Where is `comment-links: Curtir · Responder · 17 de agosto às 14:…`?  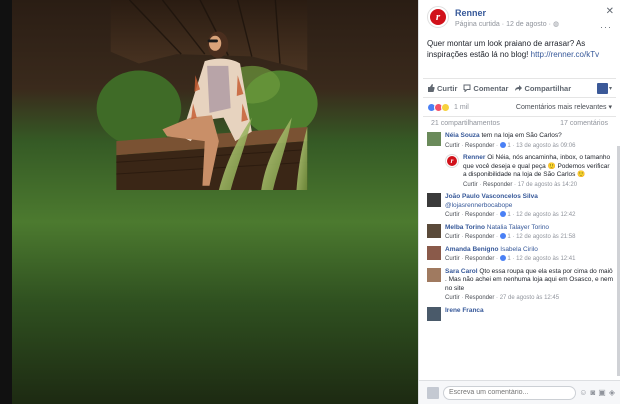 comment-links: Curtir · Responder · 17 de agosto às 14:… is located at coordinates (520, 184).